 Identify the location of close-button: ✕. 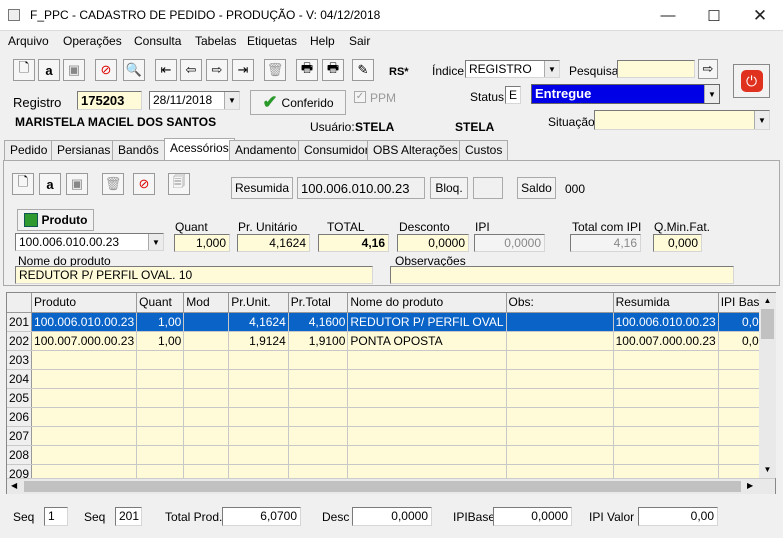
(760, 15).